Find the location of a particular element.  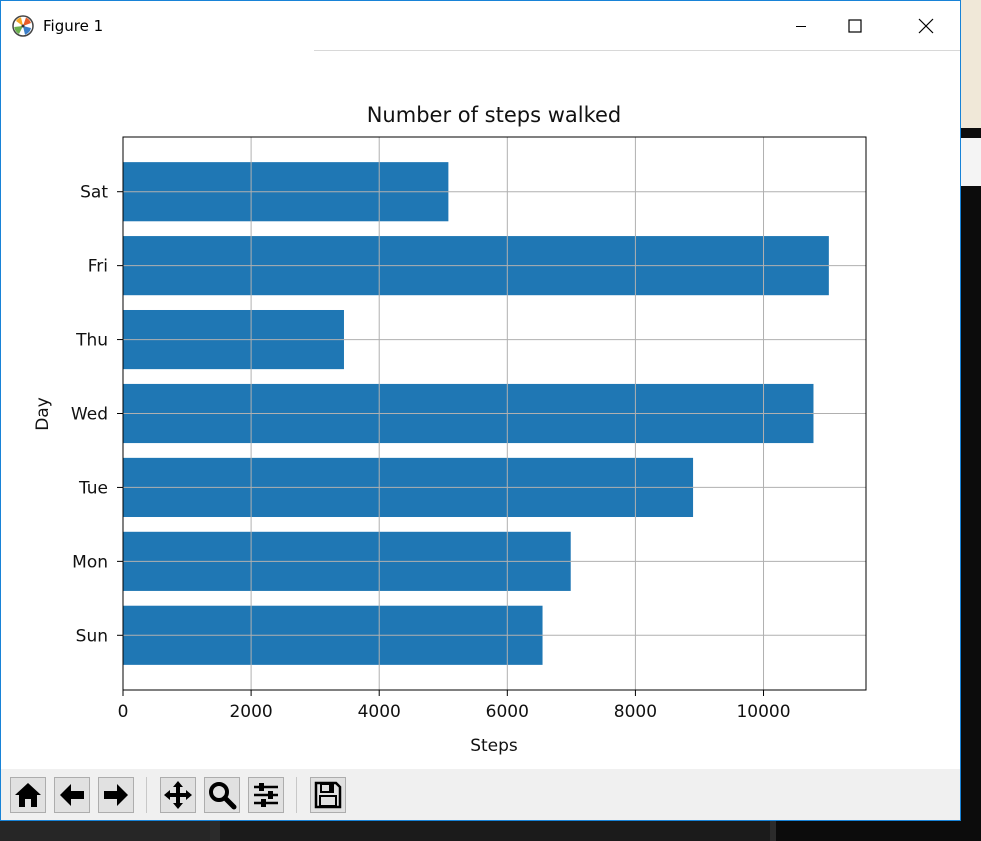

save-icon is located at coordinates (328, 795).